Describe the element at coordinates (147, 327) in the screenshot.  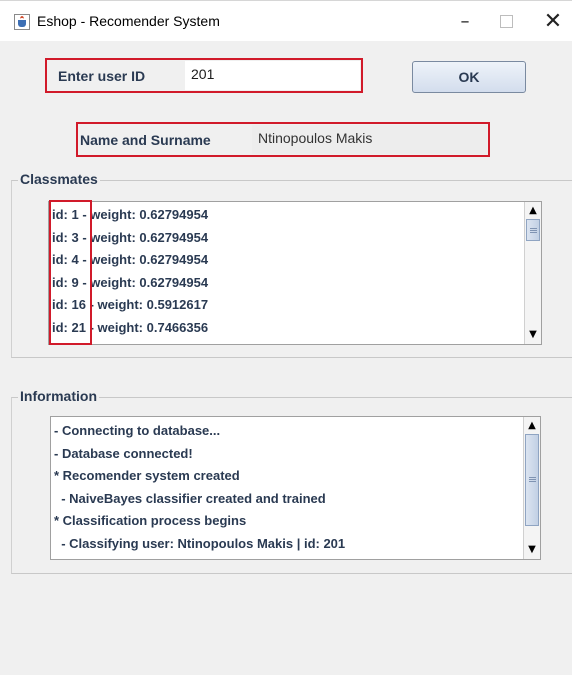
I see `classmate-weight: - weight: 0.7466356` at that location.